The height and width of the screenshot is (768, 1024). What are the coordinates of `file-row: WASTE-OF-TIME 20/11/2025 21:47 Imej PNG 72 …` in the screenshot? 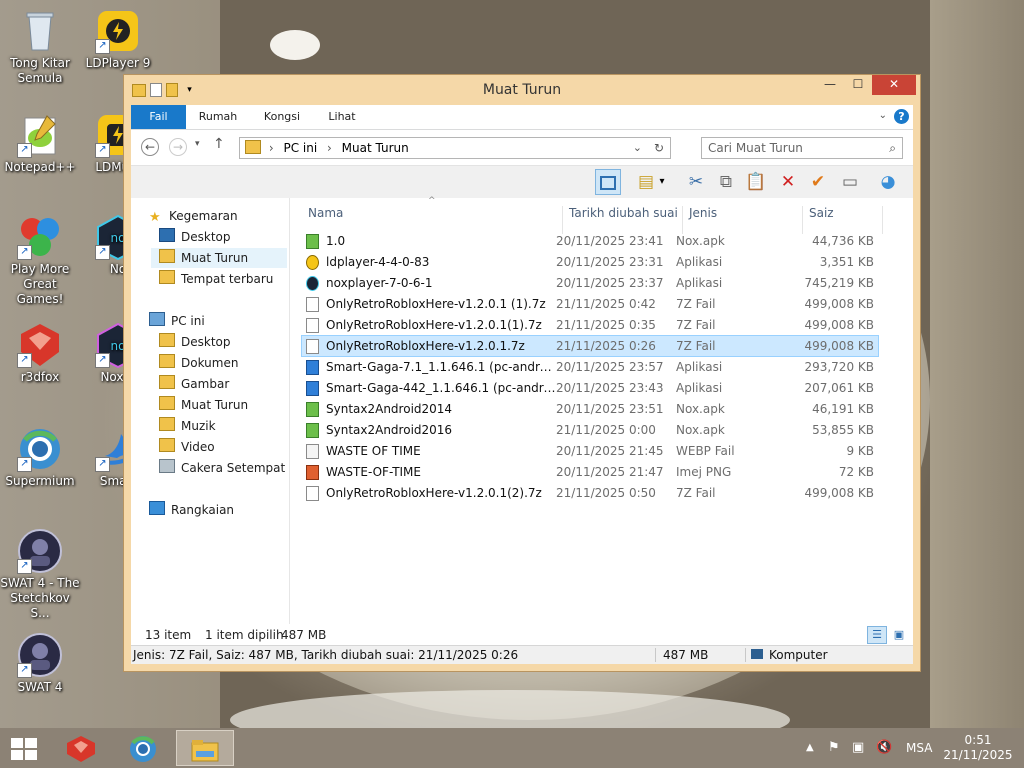 It's located at (590, 472).